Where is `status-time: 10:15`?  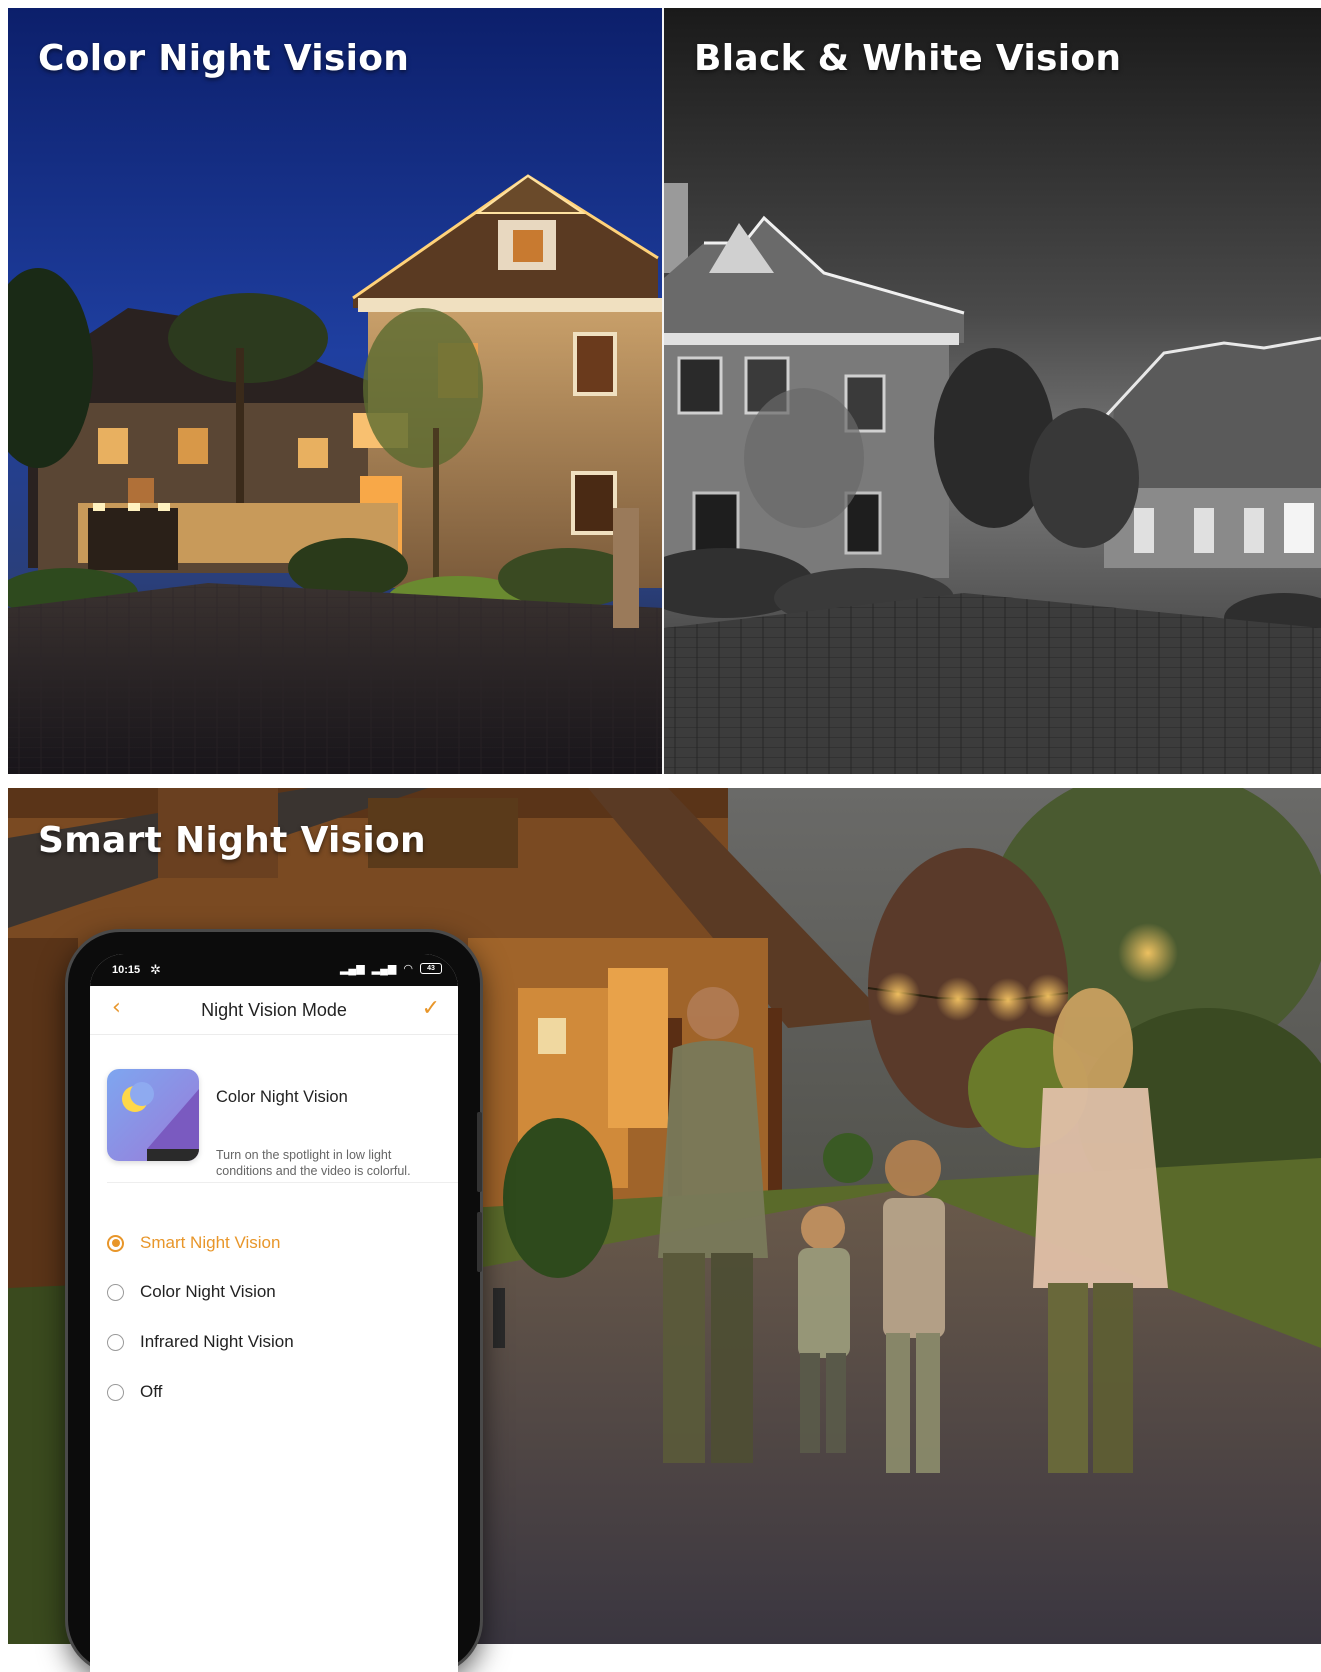
status-time: 10:15 is located at coordinates (126, 970).